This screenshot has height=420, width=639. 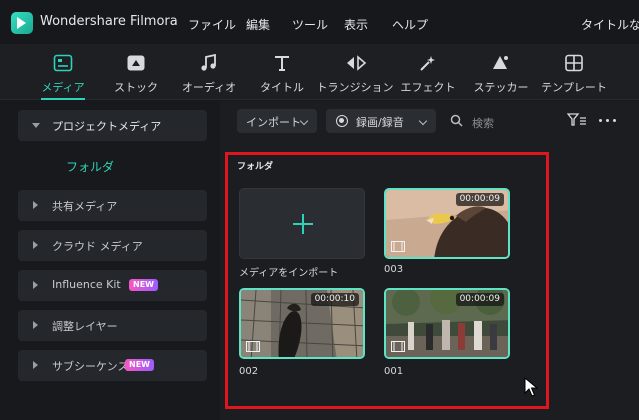 I want to click on import-media-label: メディアをインポート, so click(x=289, y=273).